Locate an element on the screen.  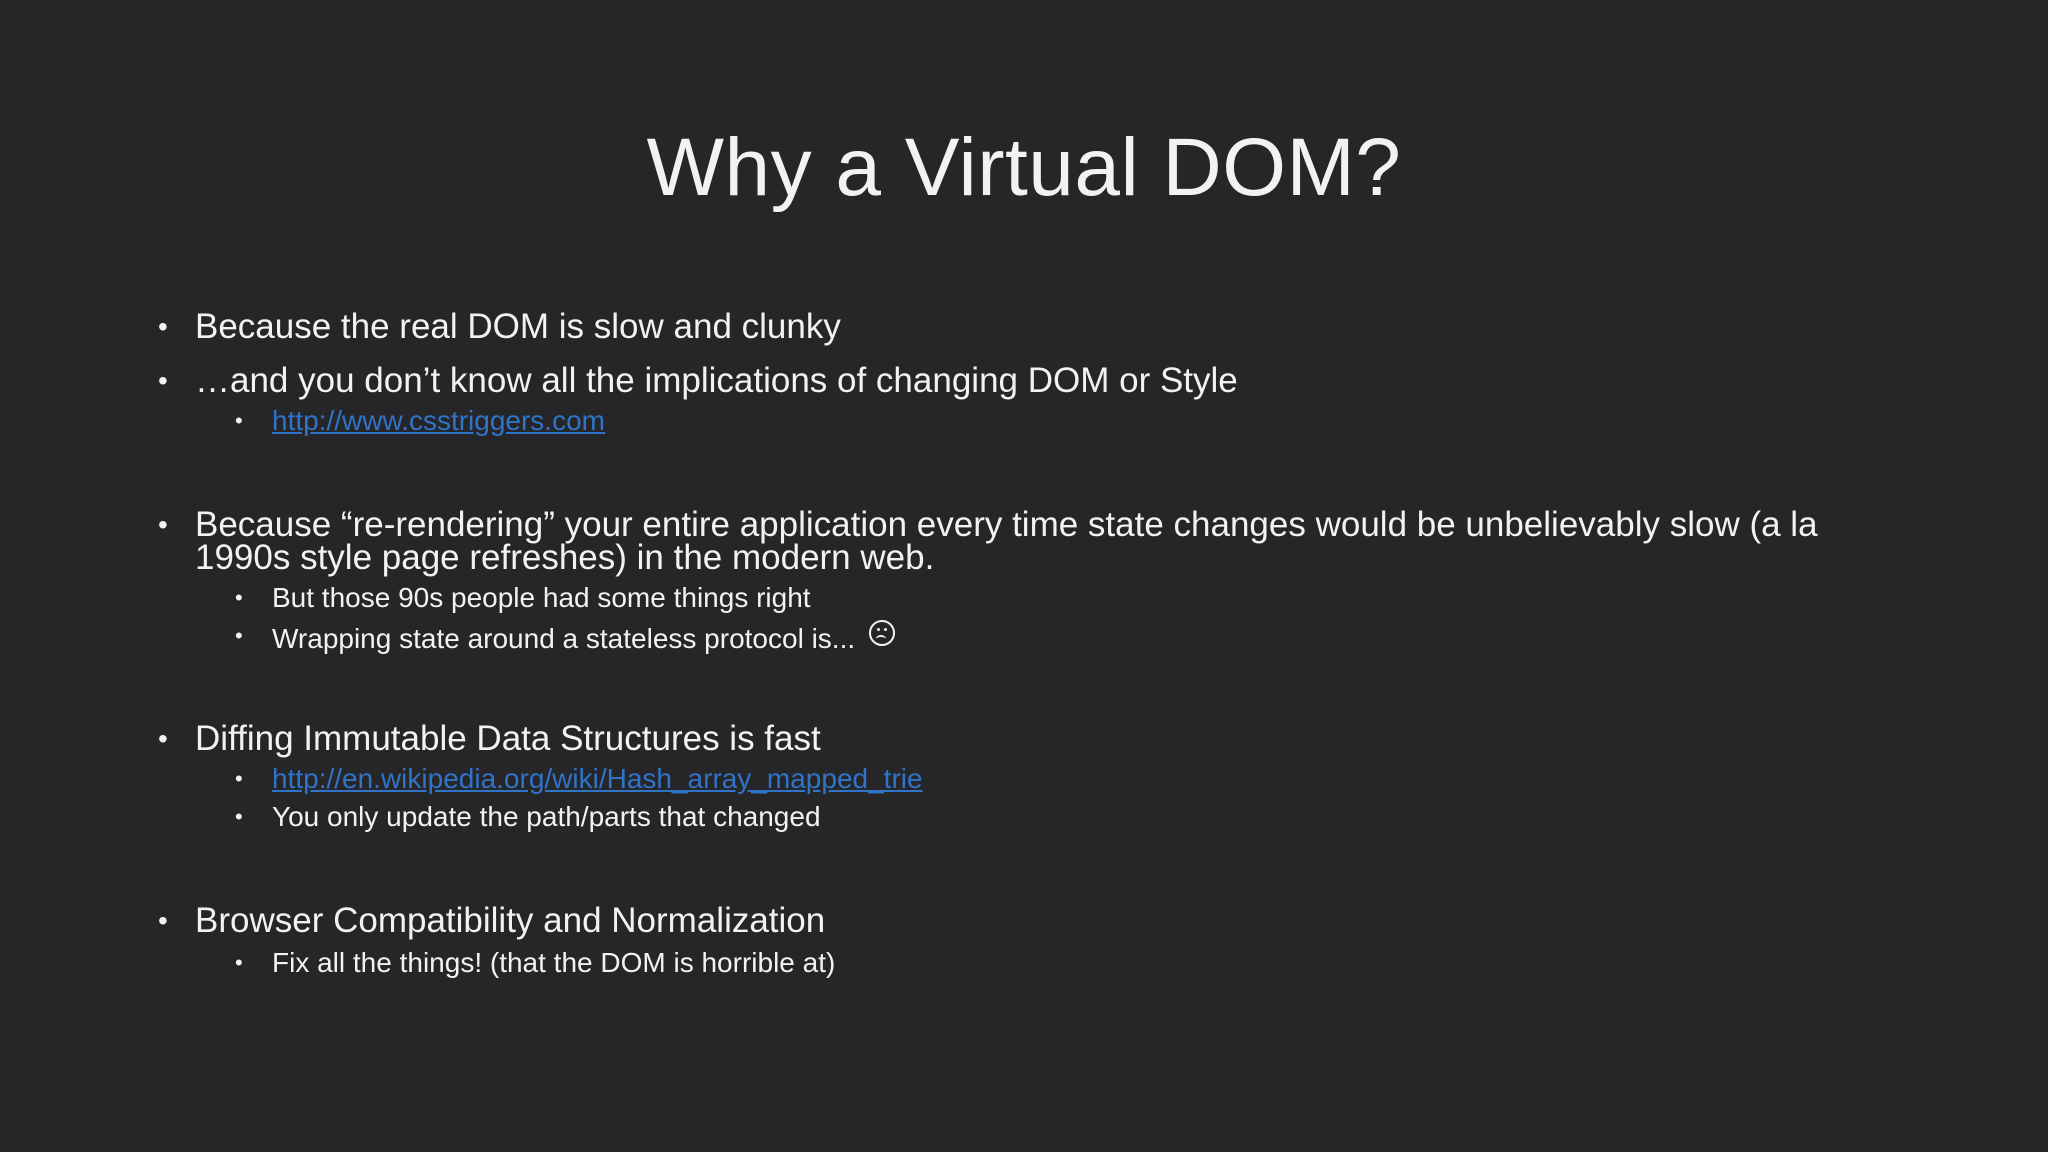
frown-face-icon is located at coordinates (881, 633).